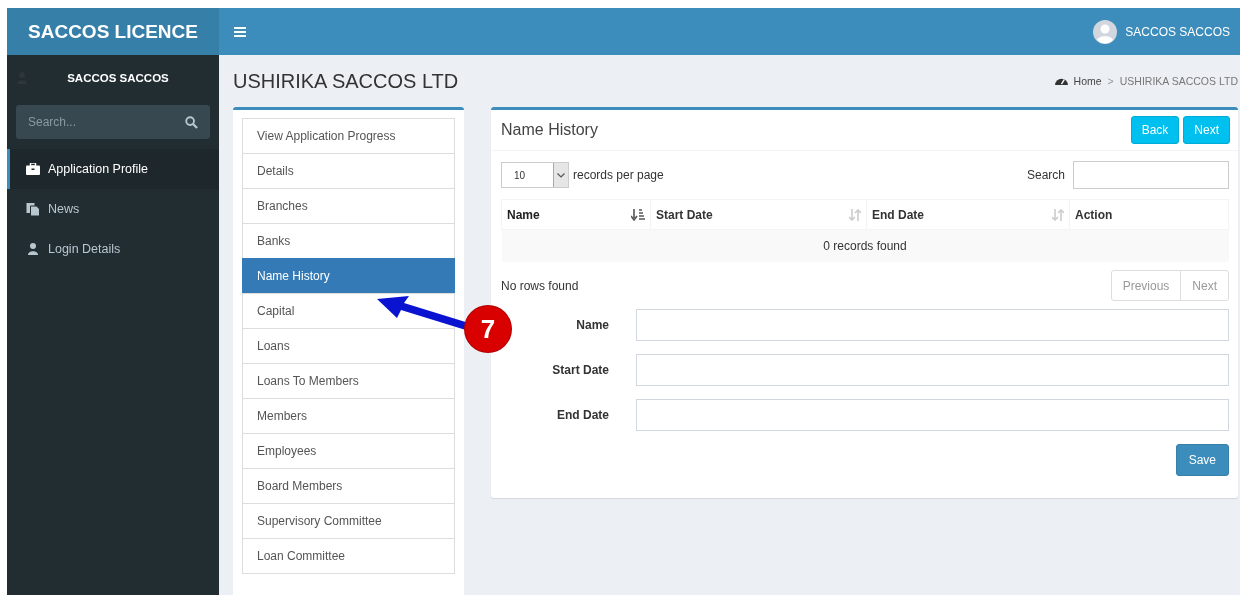 Image resolution: width=1248 pixels, height=595 pixels. I want to click on brand-title: SACCOS LICENCE, so click(113, 31).